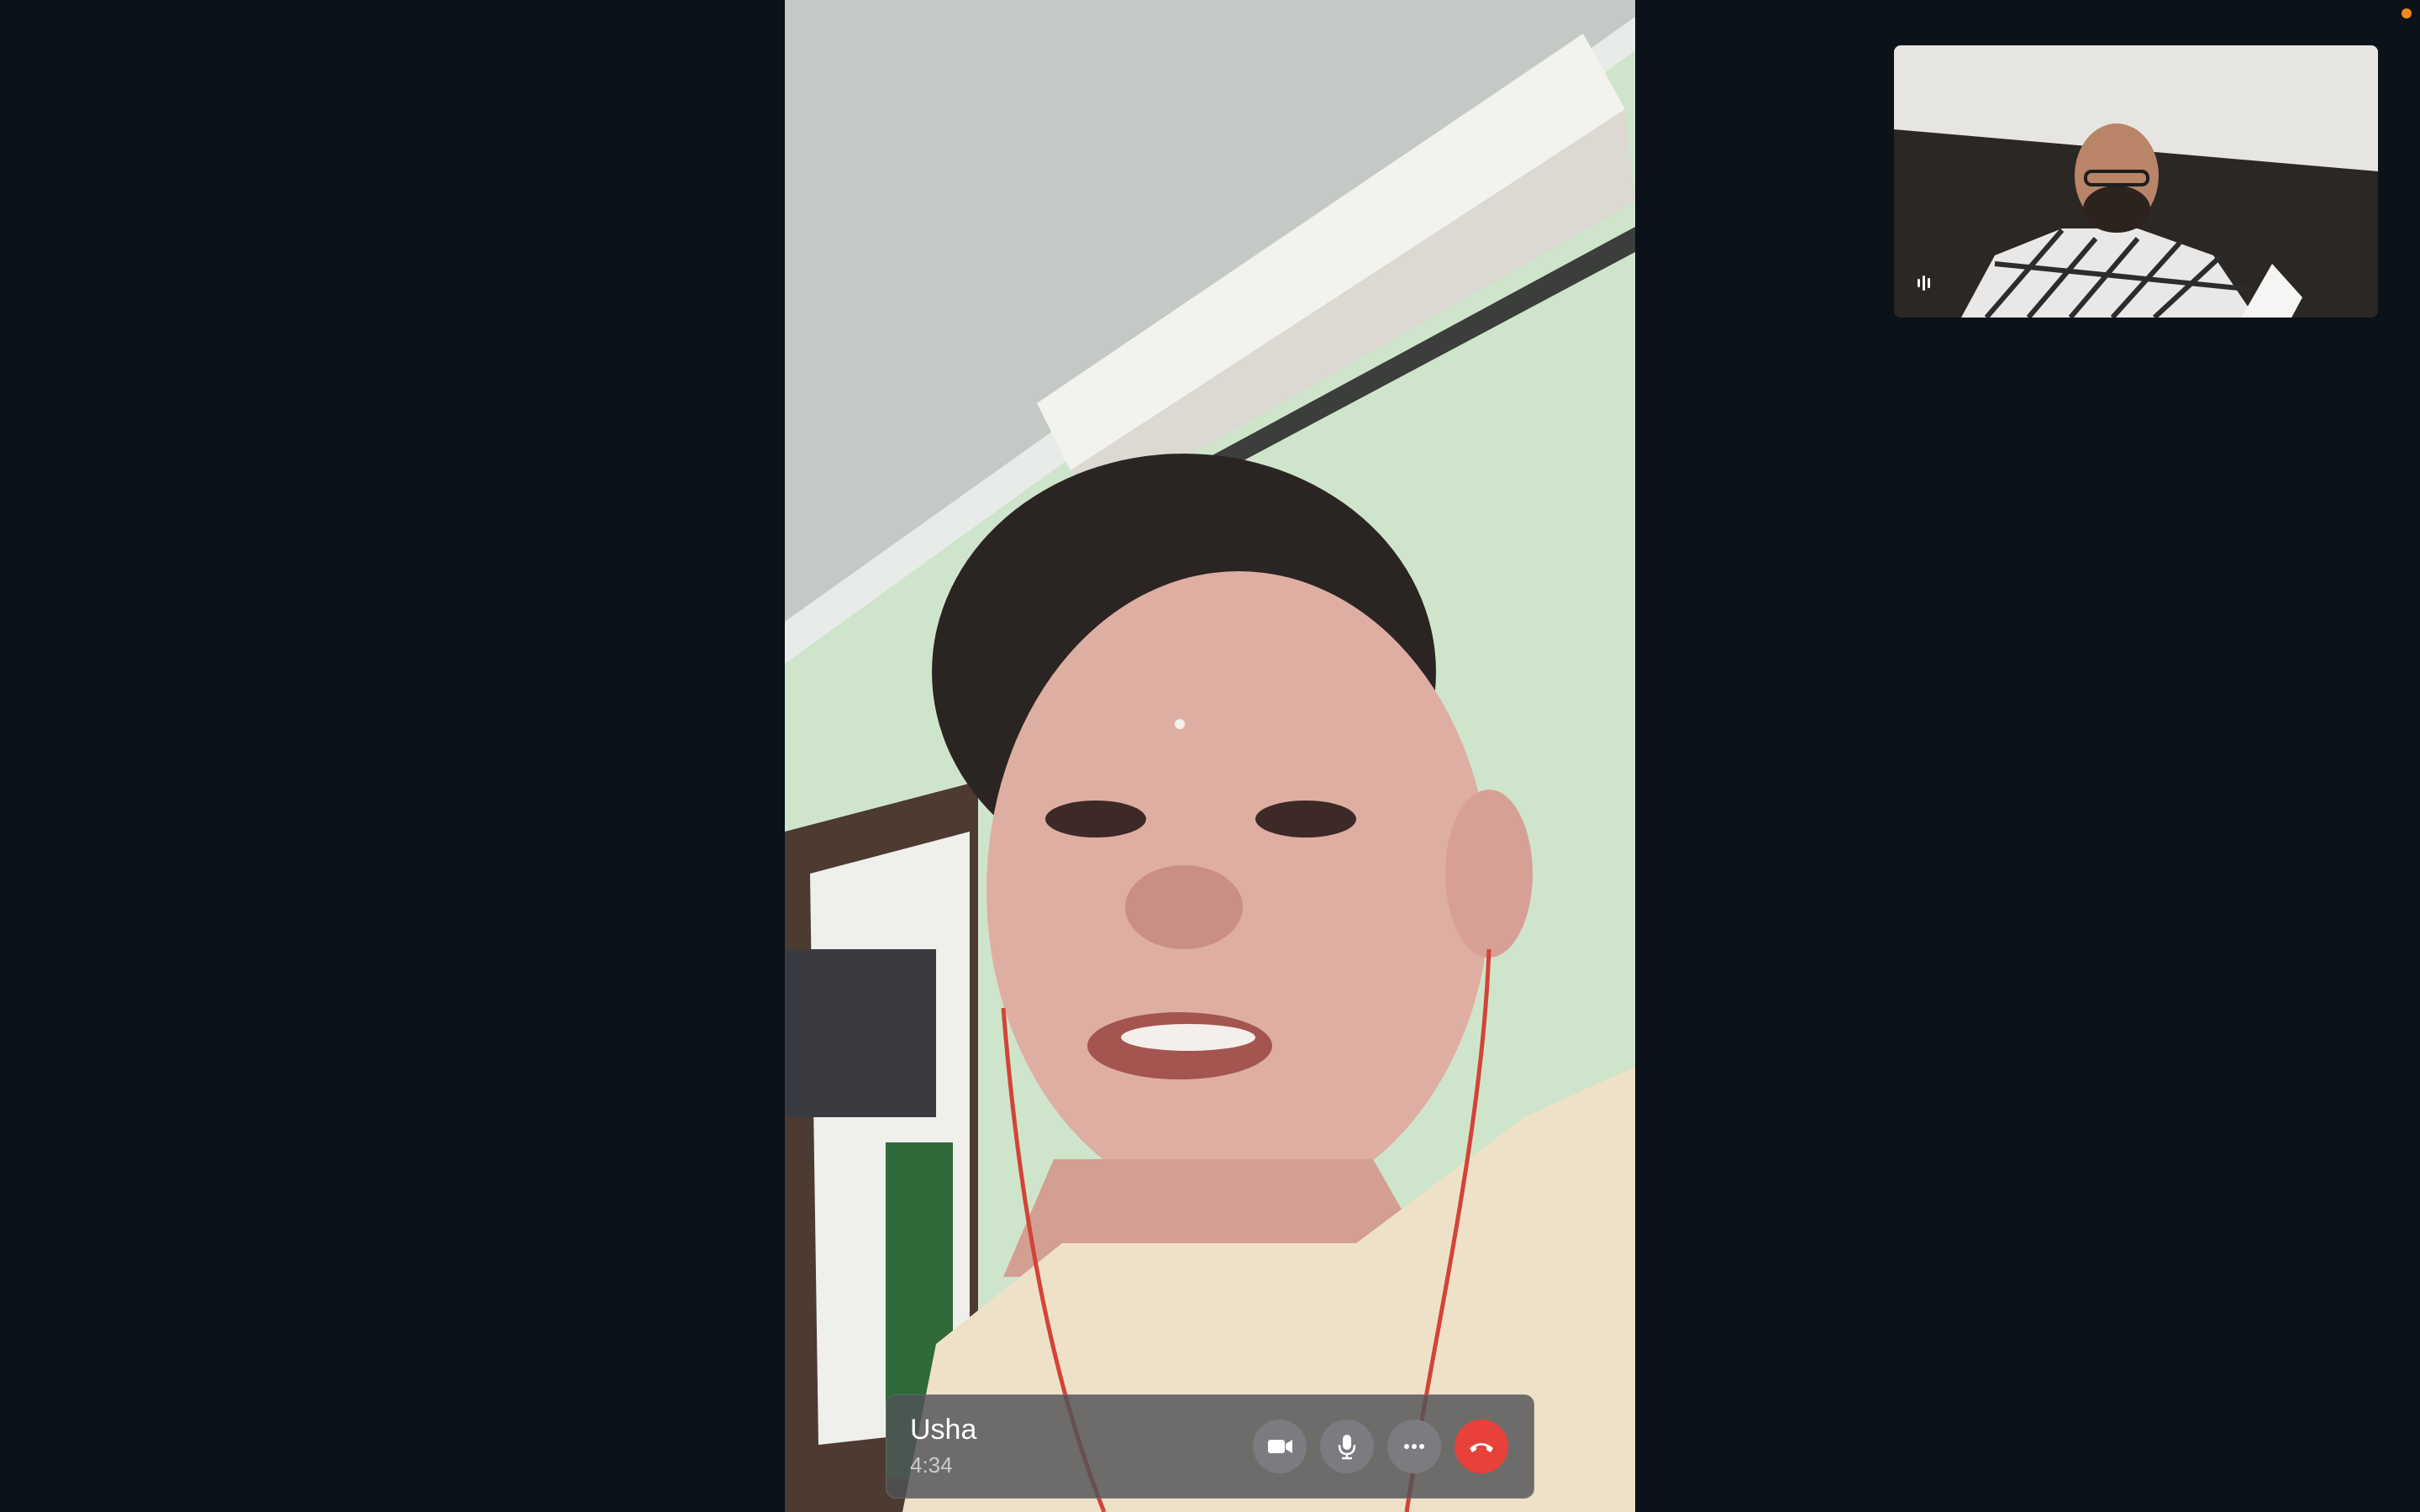 Image resolution: width=2420 pixels, height=1512 pixels. I want to click on self-view, so click(2136, 181).